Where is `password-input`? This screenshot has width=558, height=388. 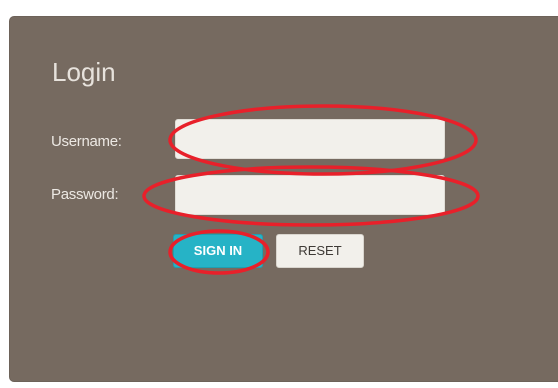 password-input is located at coordinates (310, 195).